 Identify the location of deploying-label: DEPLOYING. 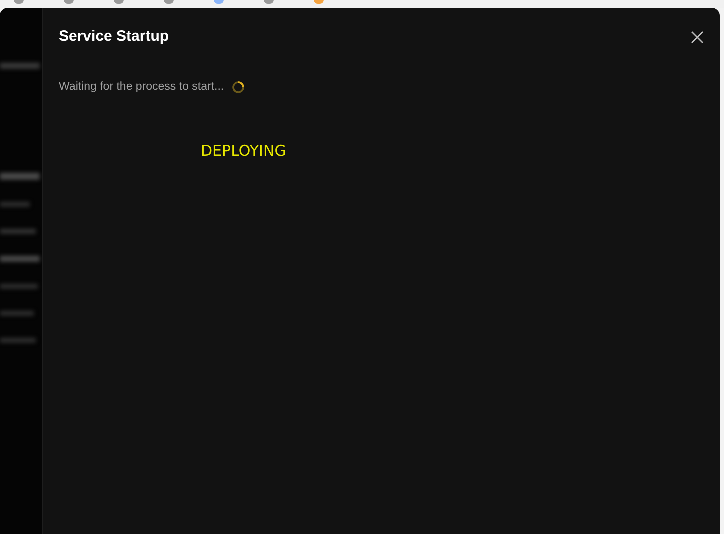
(243, 151).